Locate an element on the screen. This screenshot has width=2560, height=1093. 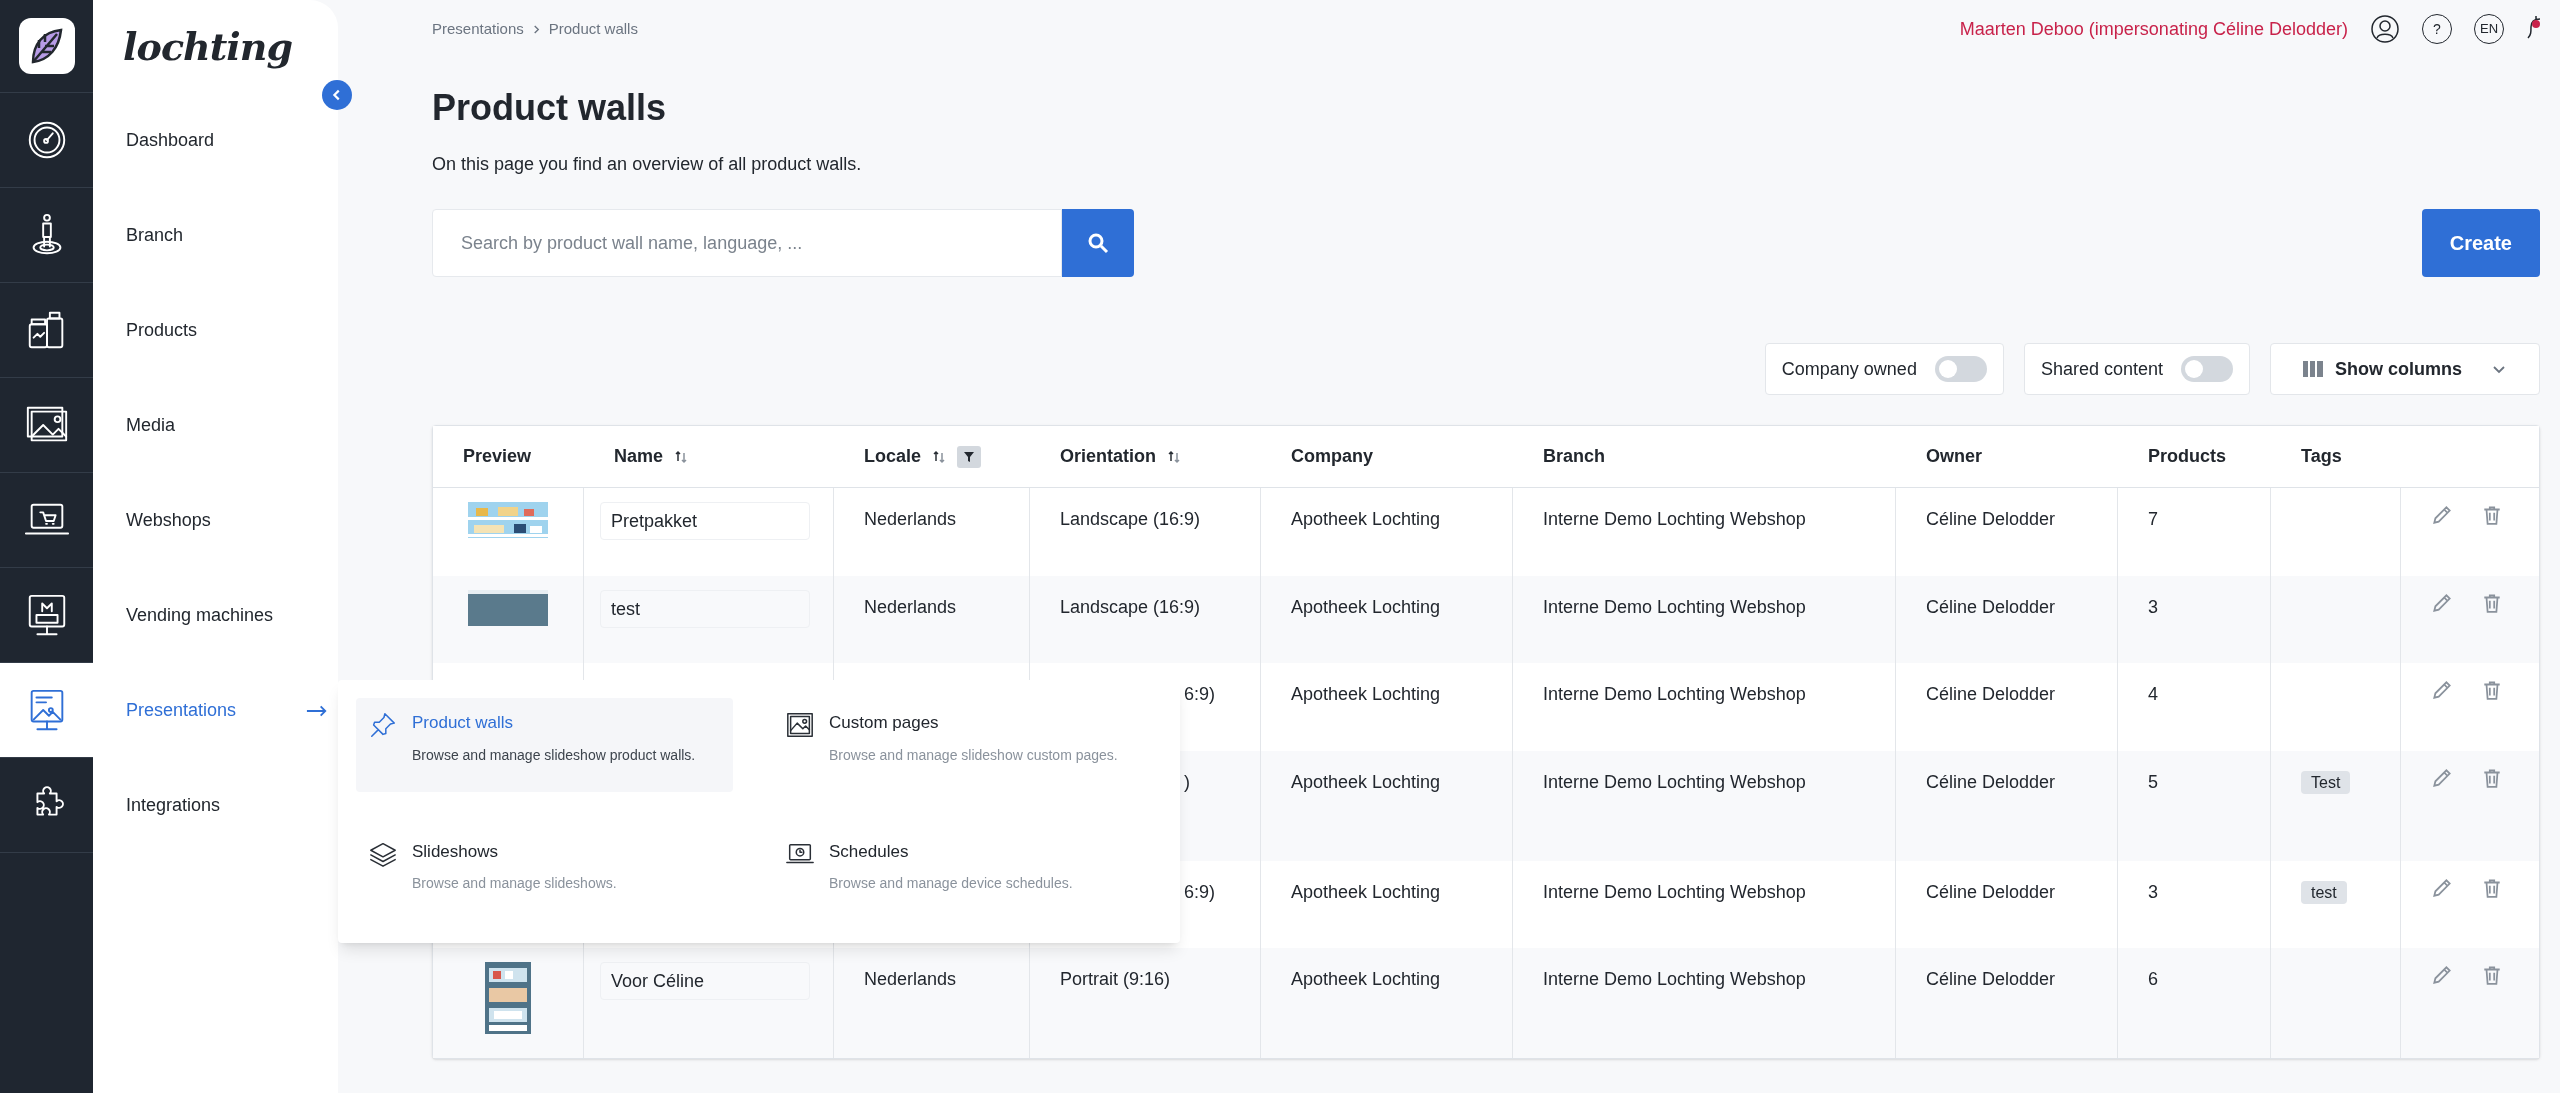
page-title: Product walls is located at coordinates (550, 108).